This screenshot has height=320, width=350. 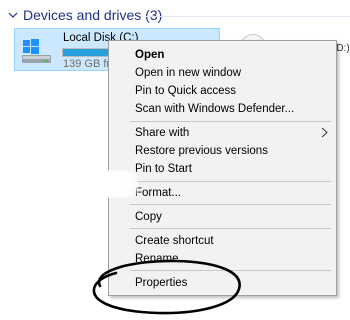 What do you see at coordinates (163, 169) in the screenshot?
I see `menu-item-pin-start: Pin to Start` at bounding box center [163, 169].